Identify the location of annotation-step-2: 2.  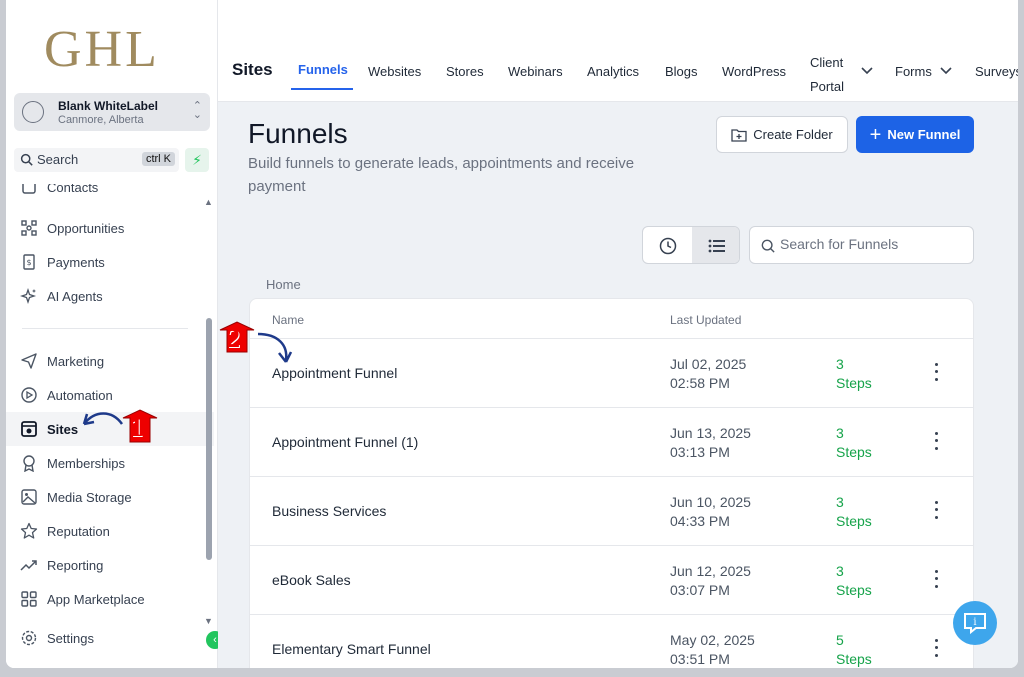
(233, 338).